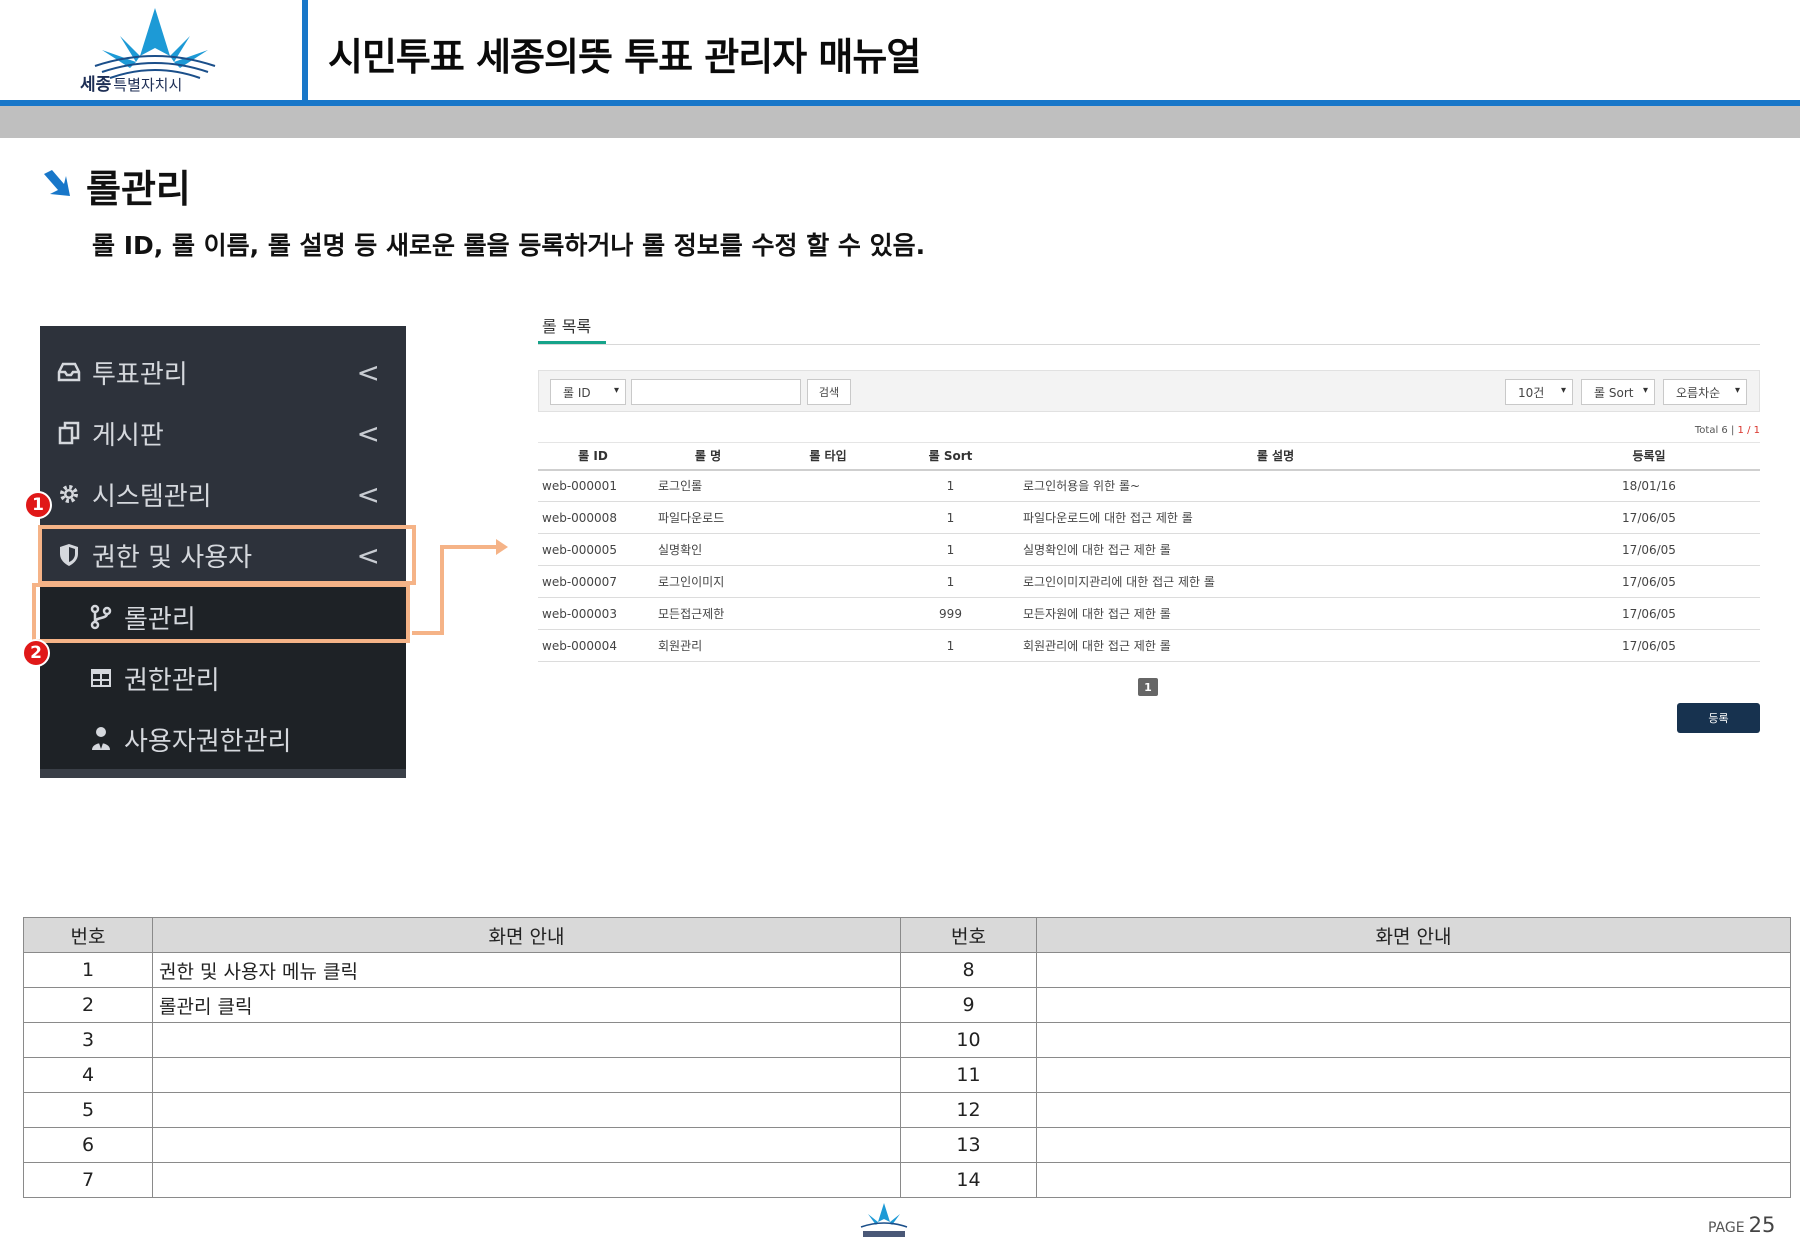 Image resolution: width=1800 pixels, height=1246 pixels. What do you see at coordinates (1718, 718) in the screenshot?
I see `register-button: 등록` at bounding box center [1718, 718].